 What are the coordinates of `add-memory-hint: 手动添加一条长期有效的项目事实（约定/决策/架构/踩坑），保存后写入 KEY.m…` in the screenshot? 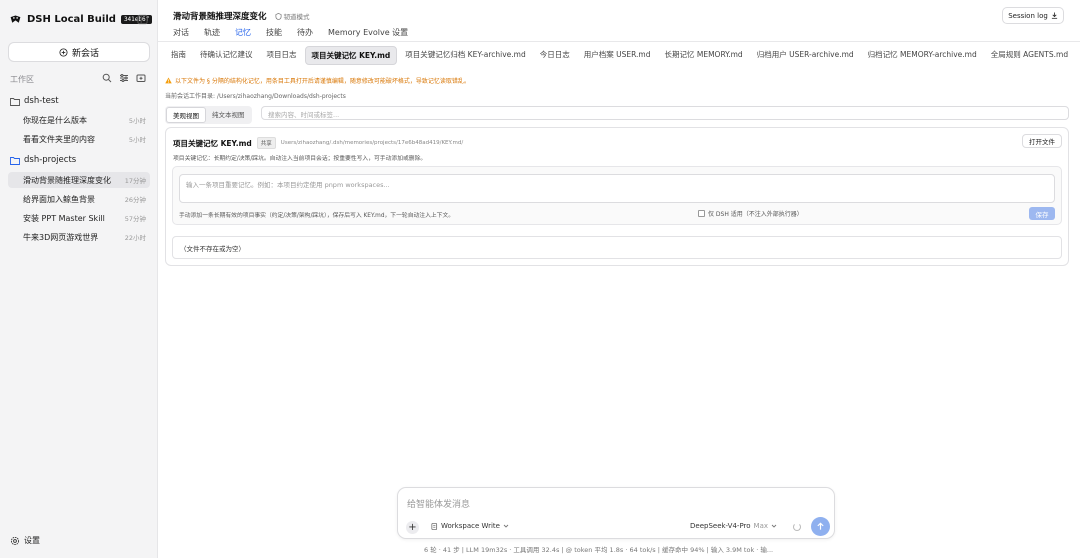 It's located at (317, 216).